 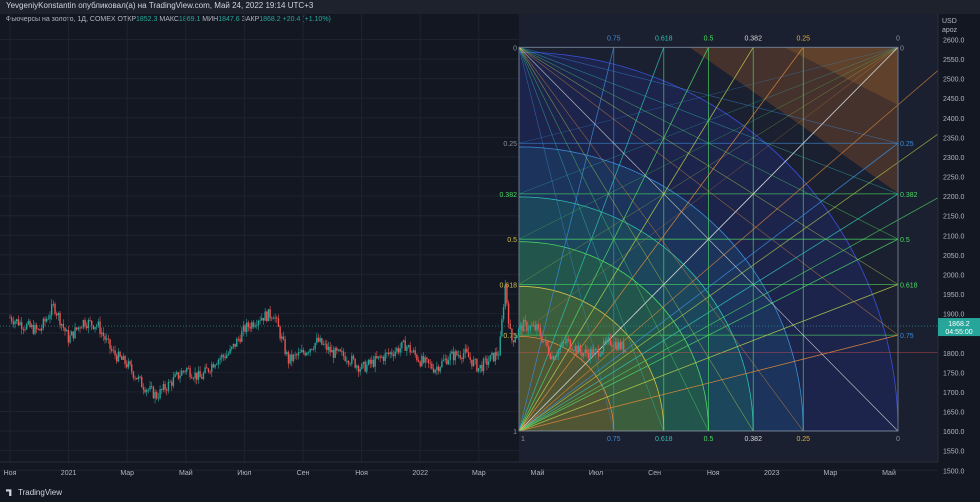 I want to click on price-tick: 2050.0, so click(x=954, y=256).